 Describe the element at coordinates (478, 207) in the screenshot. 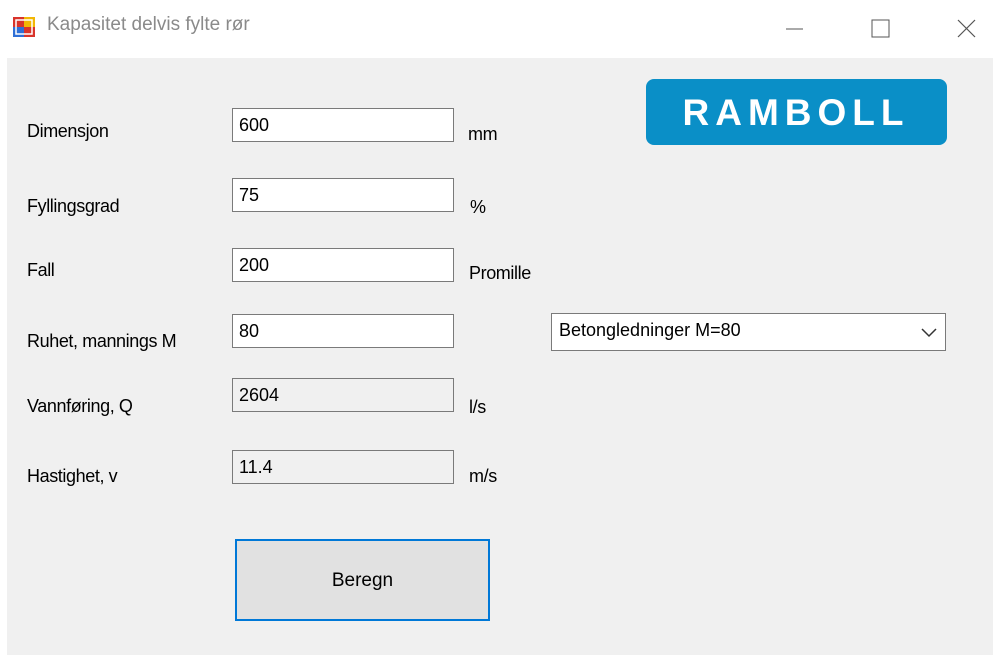

I see `fyllingsgrad-unit: %` at that location.